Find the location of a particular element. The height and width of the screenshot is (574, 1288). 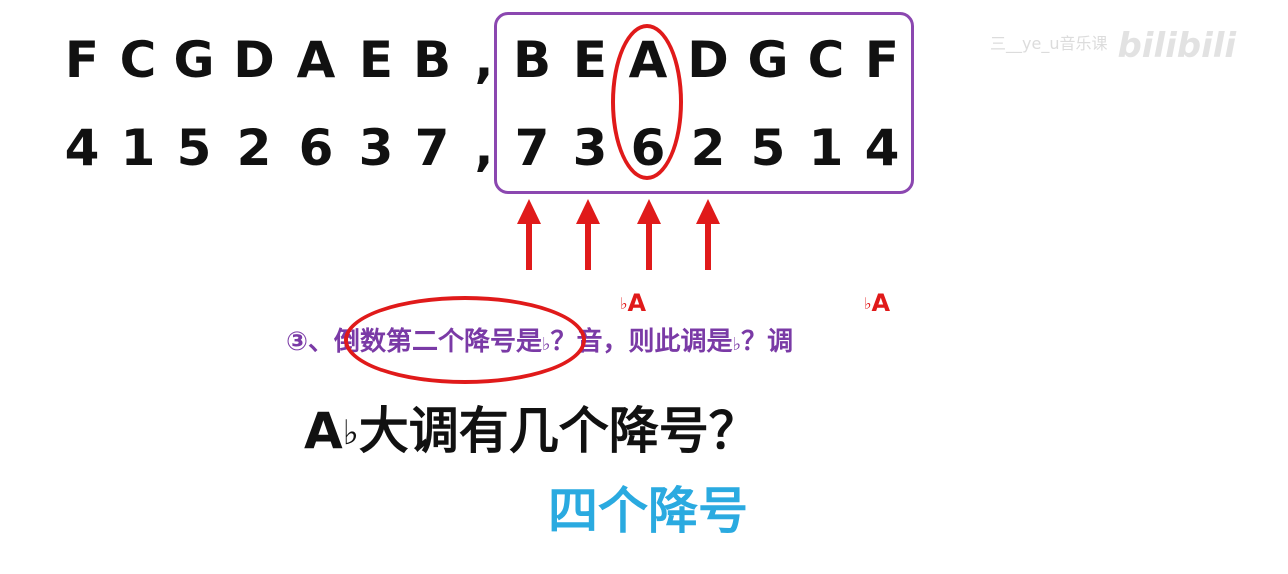

question-body: 大调有几个降号？ is located at coordinates (558, 431).